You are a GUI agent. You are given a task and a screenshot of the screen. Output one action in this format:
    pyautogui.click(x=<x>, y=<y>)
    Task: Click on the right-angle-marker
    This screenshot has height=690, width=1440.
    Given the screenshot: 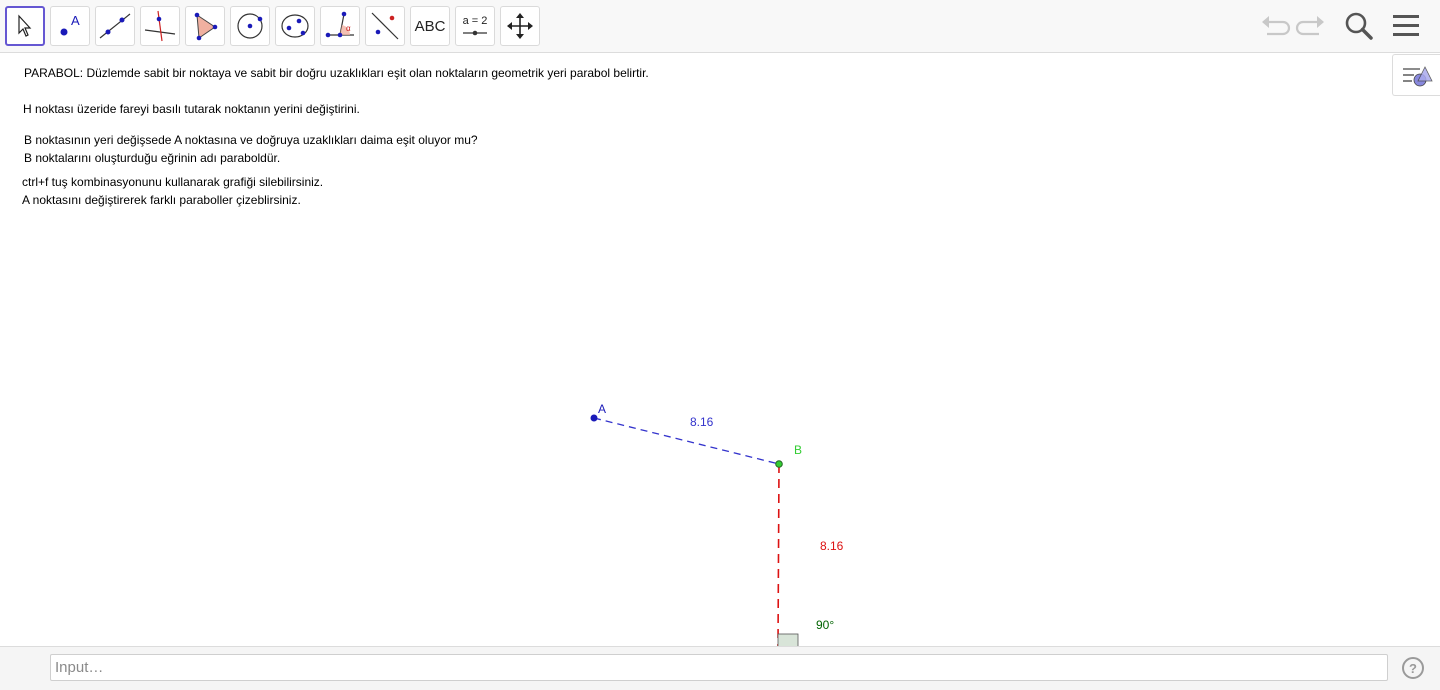 What is the action you would take?
    pyautogui.click(x=788, y=639)
    